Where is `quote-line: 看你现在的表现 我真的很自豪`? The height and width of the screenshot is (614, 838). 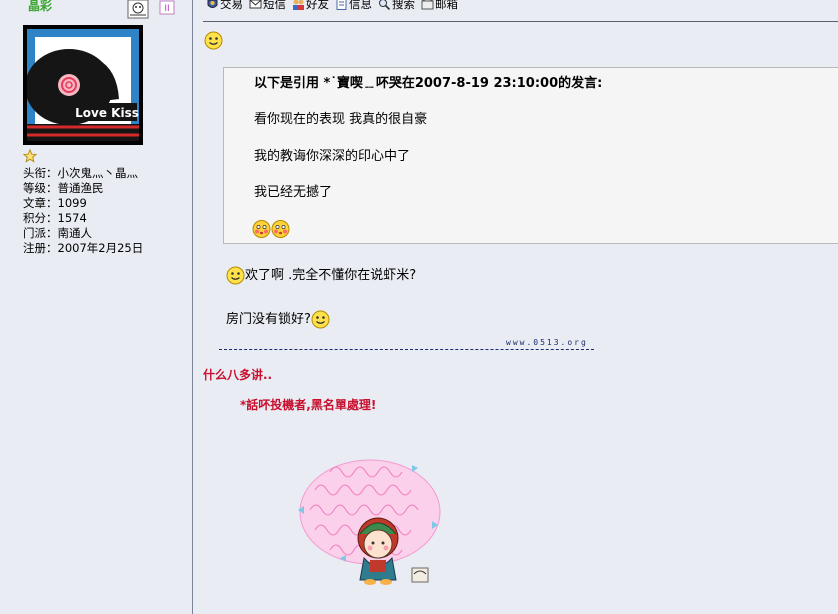 quote-line: 看你现在的表现 我真的很自豪 is located at coordinates (341, 119).